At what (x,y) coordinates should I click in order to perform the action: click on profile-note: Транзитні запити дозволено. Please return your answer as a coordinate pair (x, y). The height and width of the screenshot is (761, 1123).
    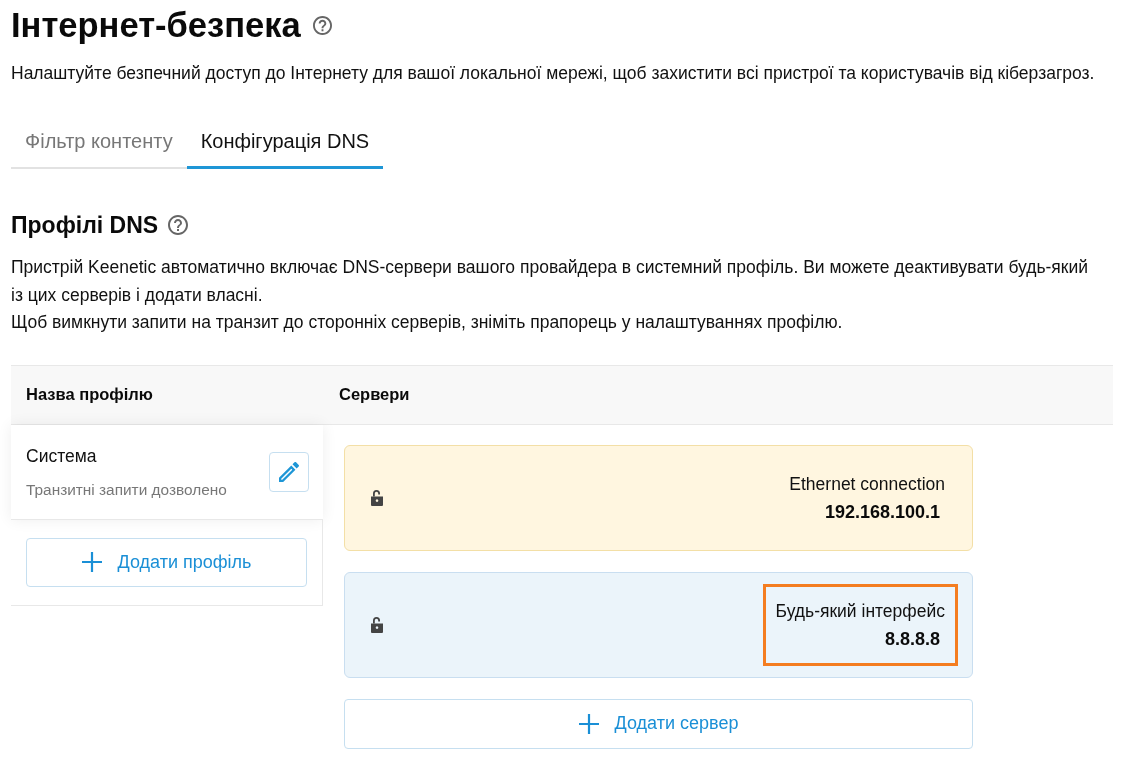
    Looking at the image, I should click on (126, 489).